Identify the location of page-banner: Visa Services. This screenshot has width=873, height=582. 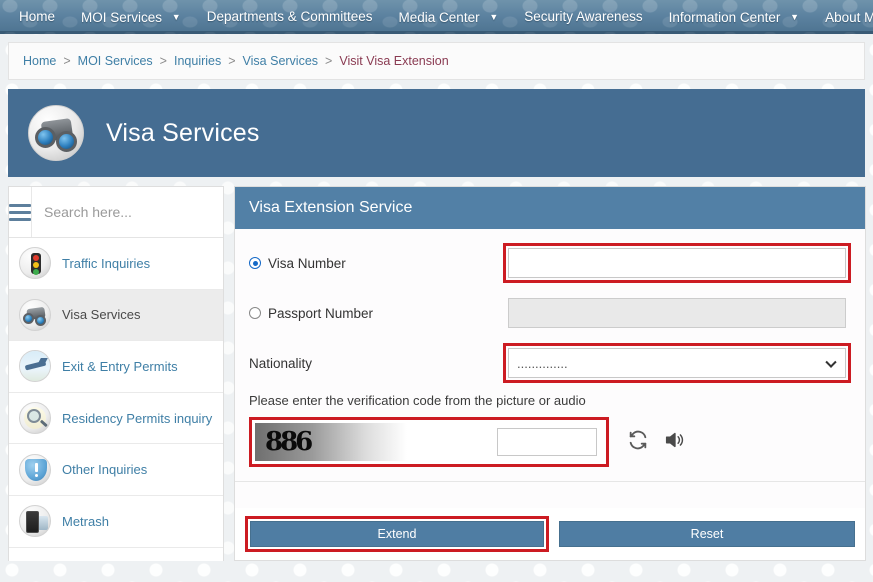
(436, 133).